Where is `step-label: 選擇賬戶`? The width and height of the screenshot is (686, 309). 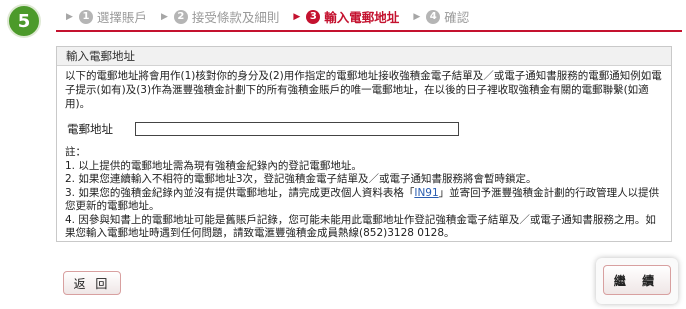 step-label: 選擇賬戶 is located at coordinates (121, 17).